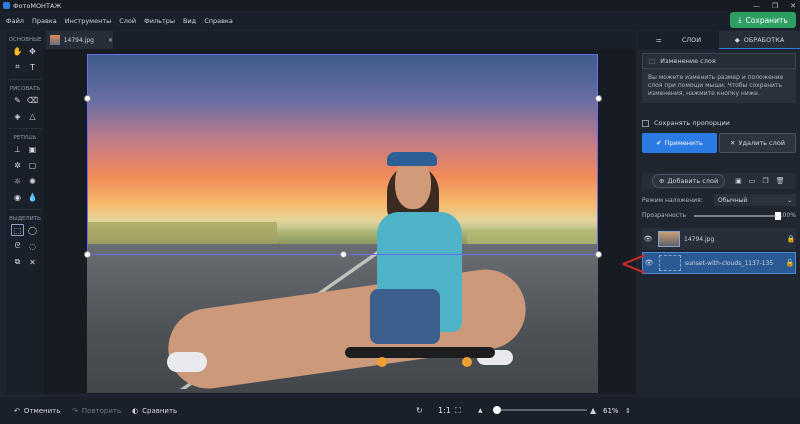 The image size is (800, 424). Describe the element at coordinates (444, 410) in the screenshot. I see `actual-size-button: 1:1` at that location.